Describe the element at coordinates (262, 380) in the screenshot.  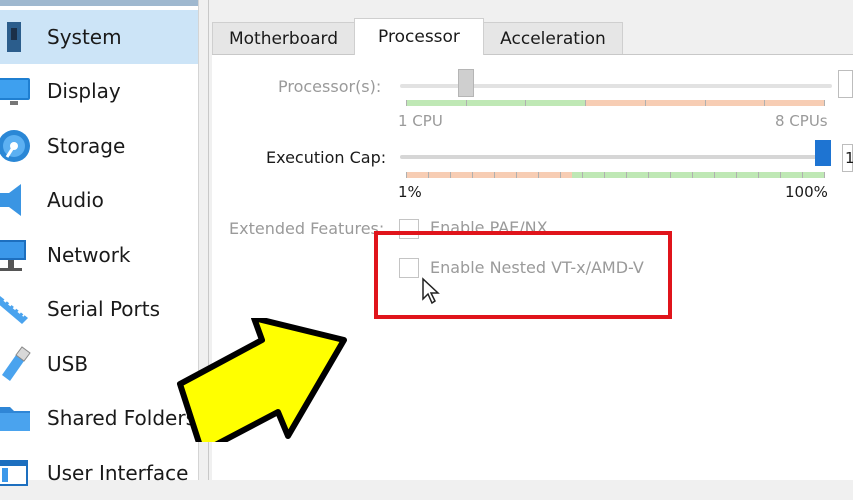
I see `yellow-arrow-icon` at that location.